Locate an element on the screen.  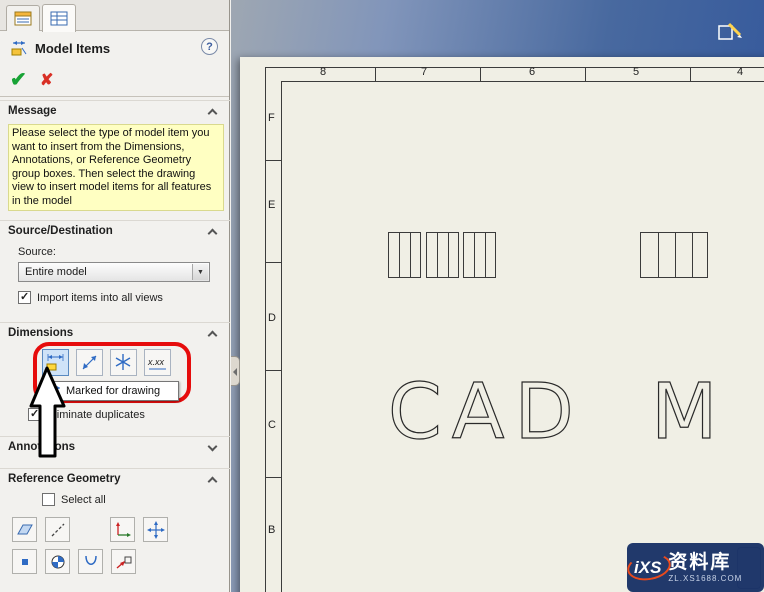
plane-icon is located at coordinates (24, 529).